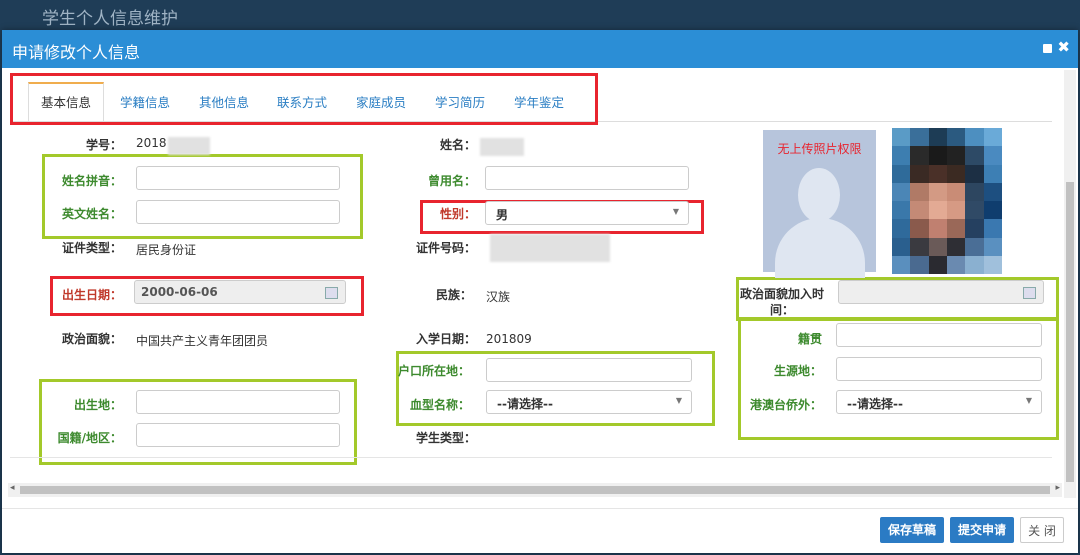 The image size is (1080, 555). What do you see at coordinates (445, 248) in the screenshot?
I see `id-number-label: 证件号码：` at bounding box center [445, 248].